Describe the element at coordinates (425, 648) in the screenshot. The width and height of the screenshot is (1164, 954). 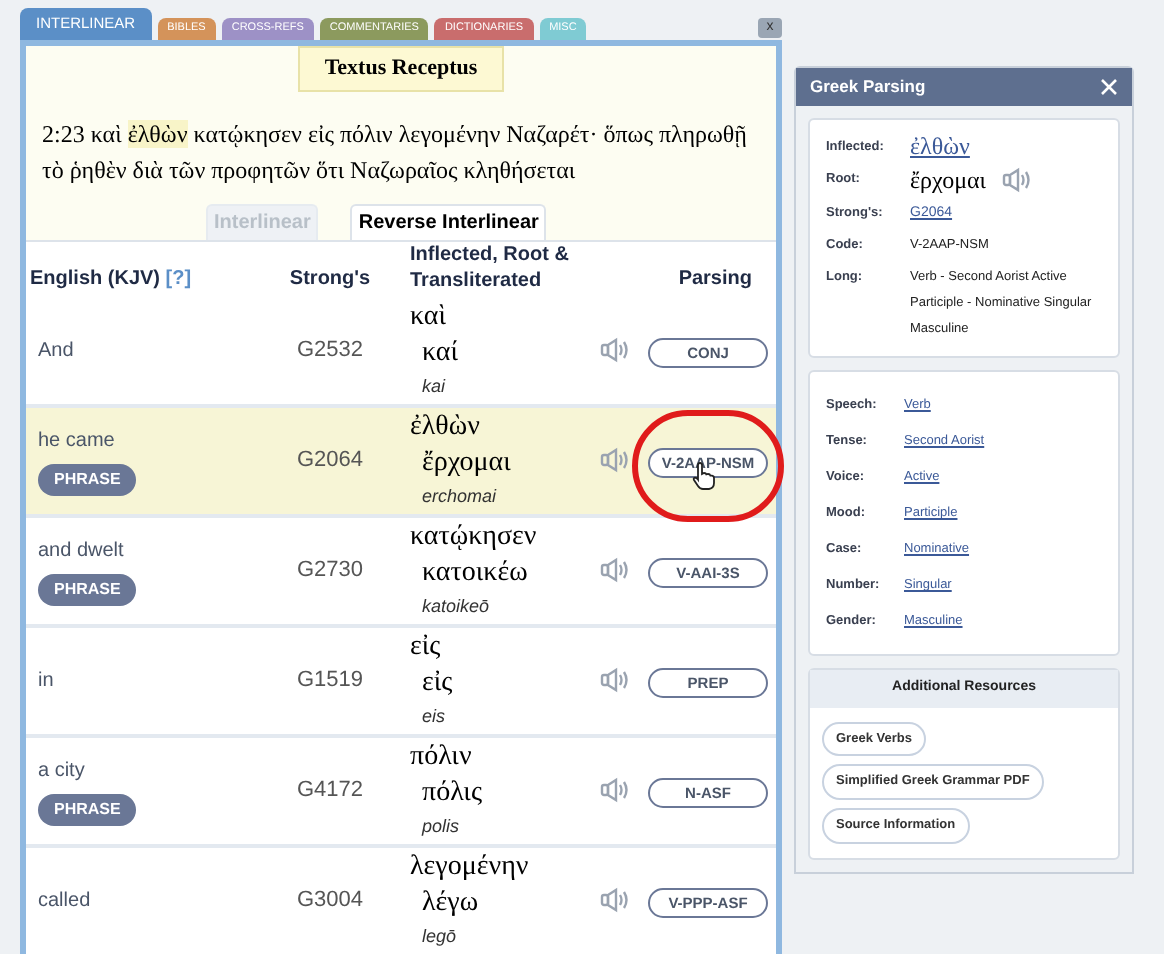
I see `inflected-word: εἰς` at that location.